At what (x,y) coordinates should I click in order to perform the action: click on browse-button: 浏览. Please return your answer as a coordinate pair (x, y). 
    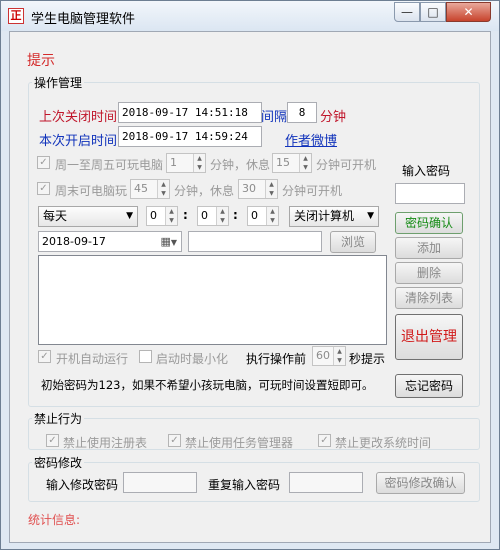
    Looking at the image, I should click on (353, 242).